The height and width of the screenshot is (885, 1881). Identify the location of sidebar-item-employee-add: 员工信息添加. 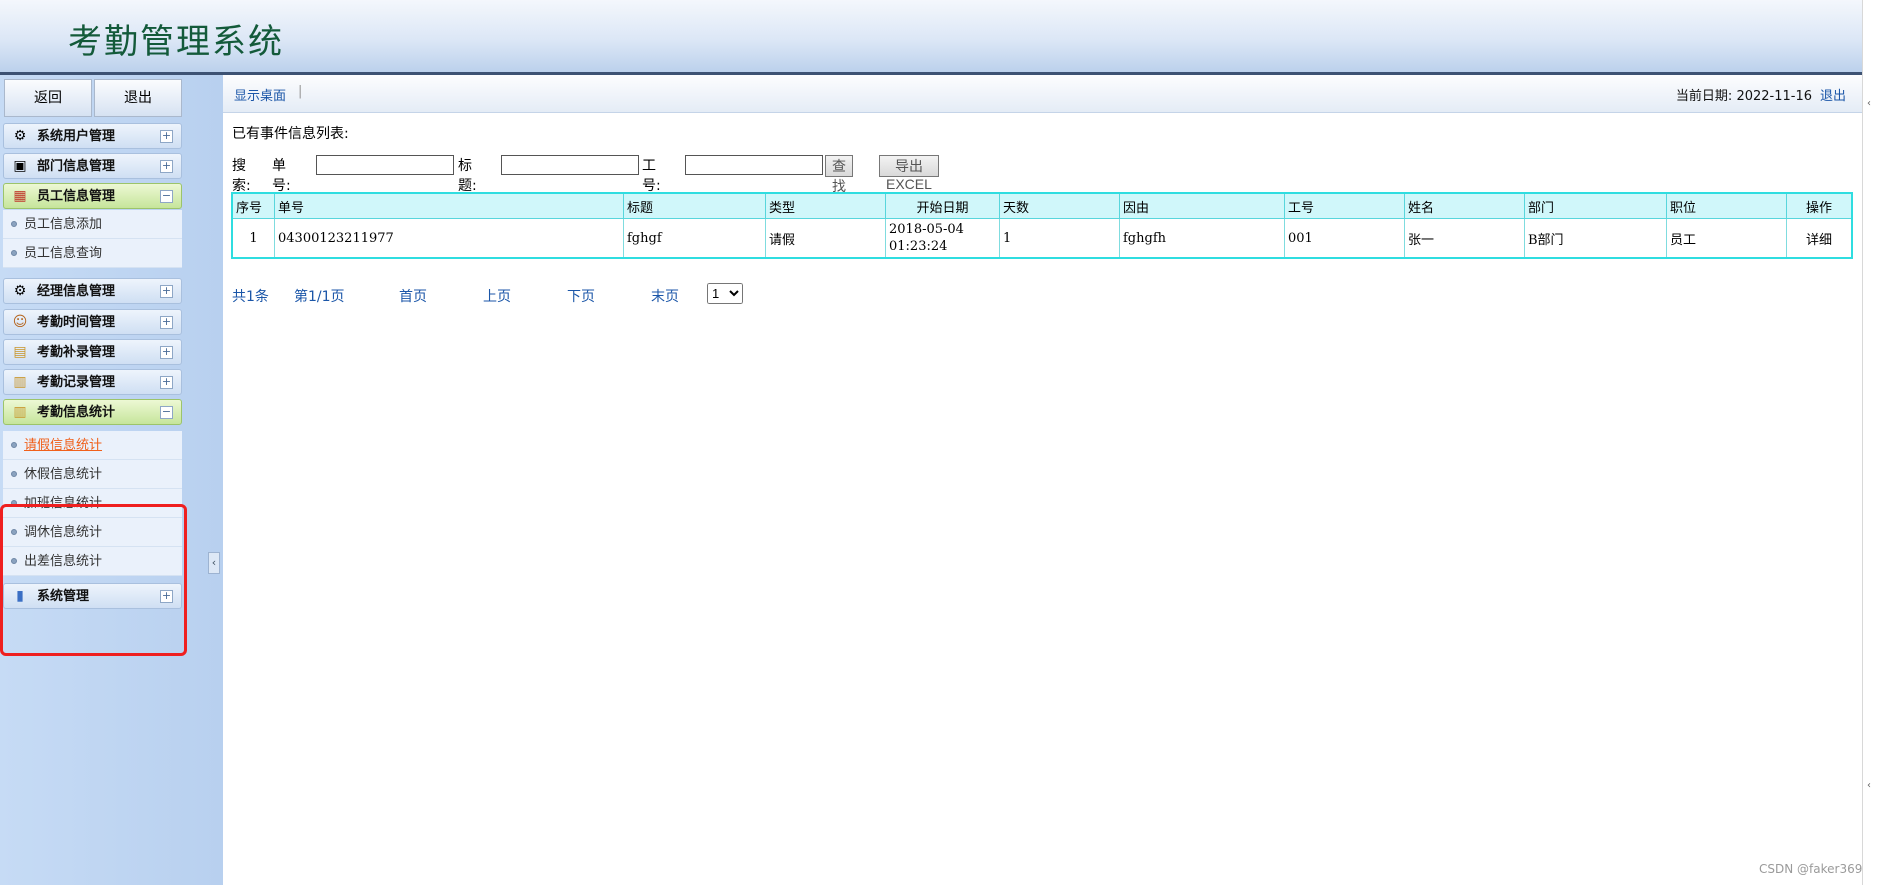
(92, 224).